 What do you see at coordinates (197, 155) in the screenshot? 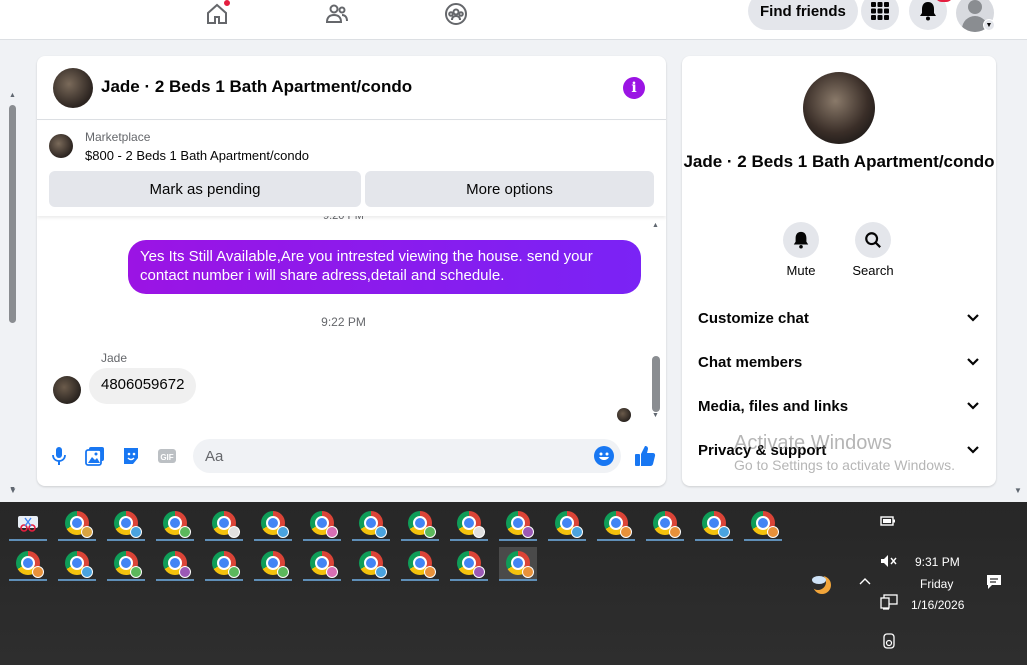
I see `listing-title: $800 - 2 Beds 1 Bath Apartment/condo` at bounding box center [197, 155].